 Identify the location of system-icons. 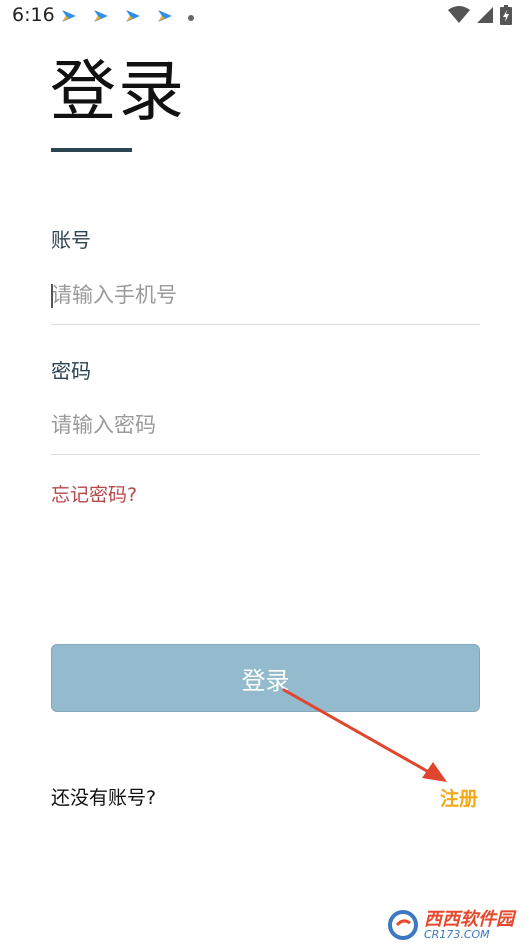
(480, 15).